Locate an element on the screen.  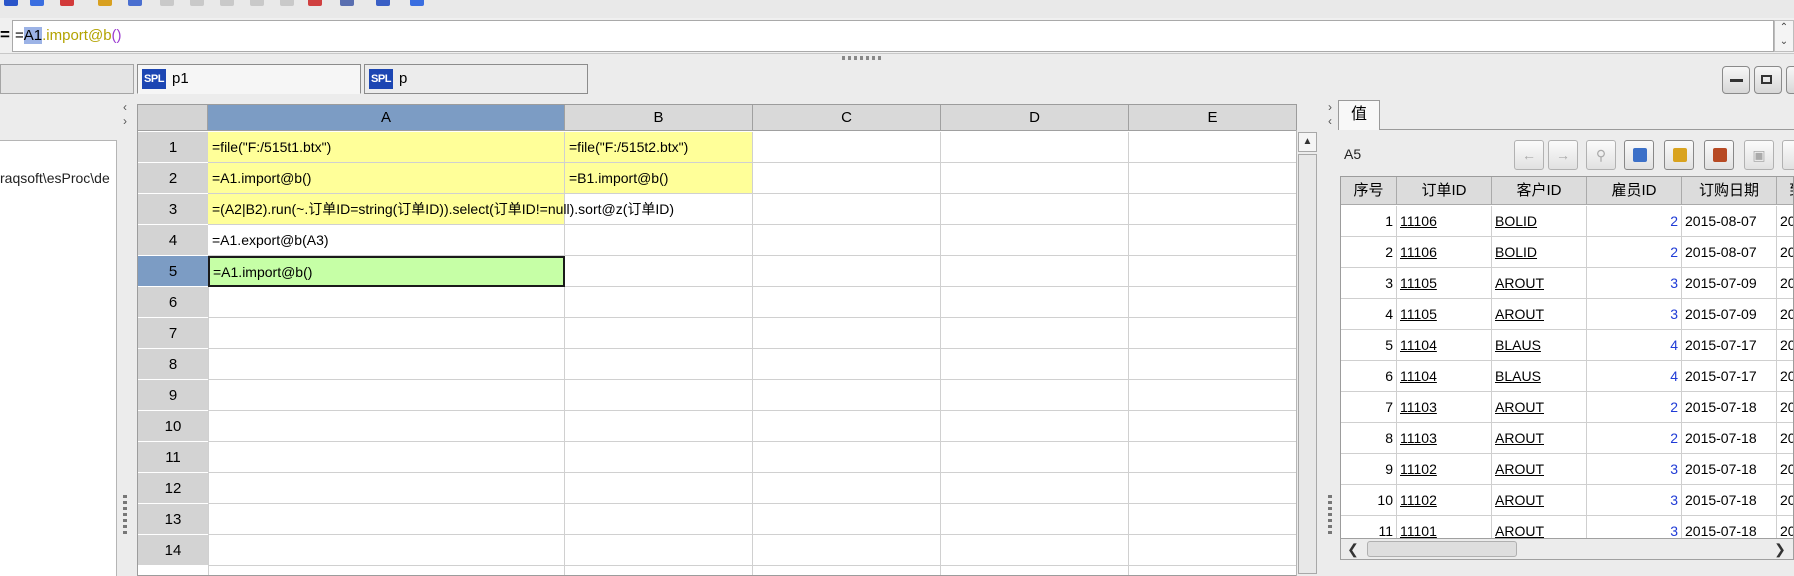
toolbar-step-icon is located at coordinates (135, 3).